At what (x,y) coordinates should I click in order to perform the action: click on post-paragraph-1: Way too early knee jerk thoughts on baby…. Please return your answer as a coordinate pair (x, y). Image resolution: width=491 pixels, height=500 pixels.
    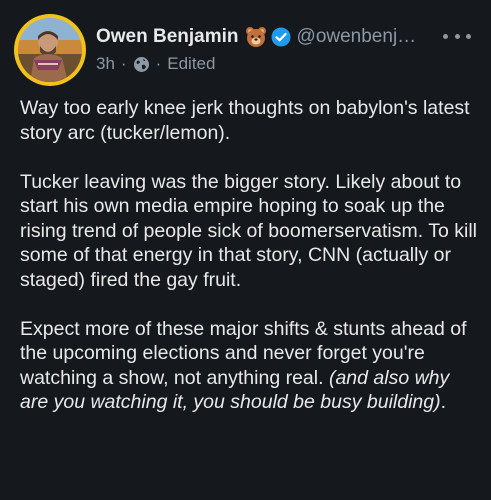
    Looking at the image, I should click on (245, 120).